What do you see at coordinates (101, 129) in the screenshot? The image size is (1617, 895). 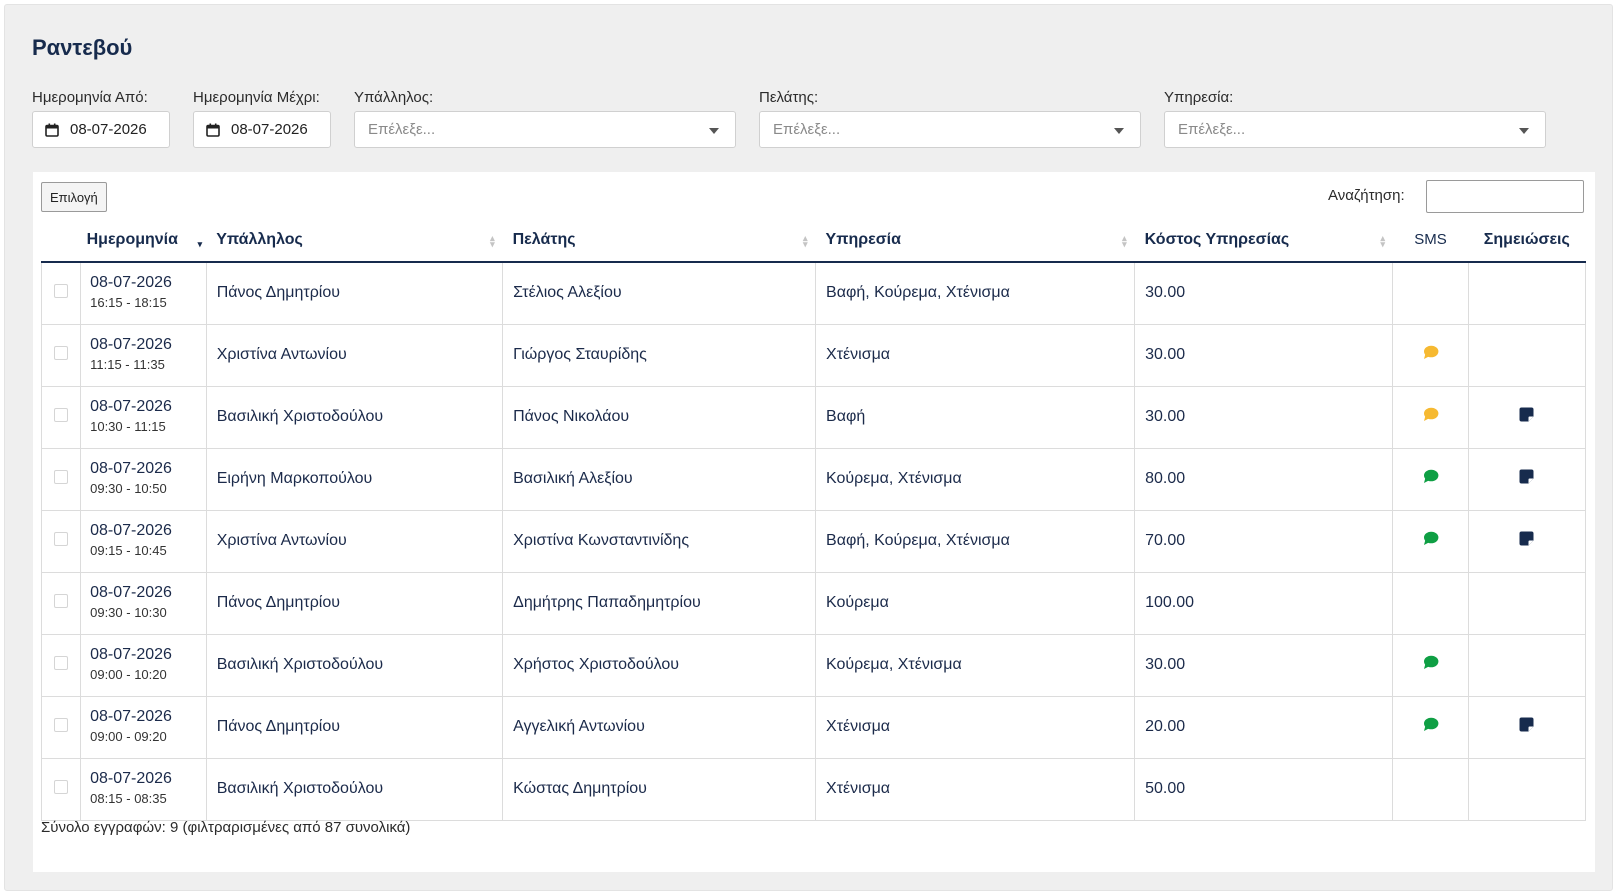 I see `date-from-field: 08-07-2026` at bounding box center [101, 129].